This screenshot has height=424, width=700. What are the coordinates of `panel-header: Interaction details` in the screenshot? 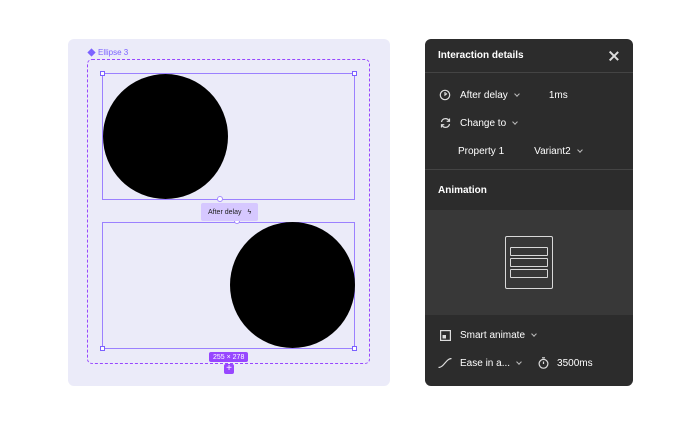 It's located at (529, 56).